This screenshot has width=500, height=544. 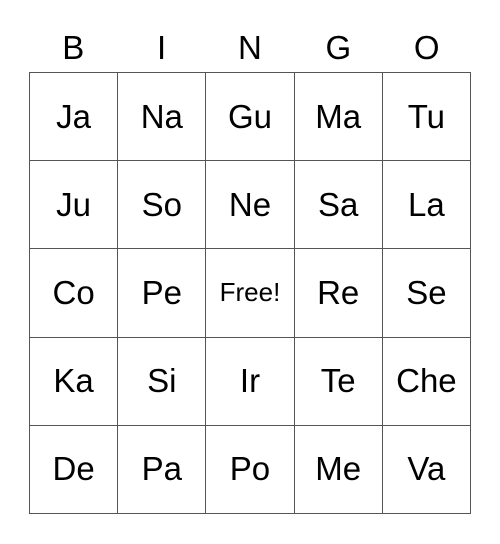 What do you see at coordinates (162, 381) in the screenshot?
I see `bingo-cell: Si` at bounding box center [162, 381].